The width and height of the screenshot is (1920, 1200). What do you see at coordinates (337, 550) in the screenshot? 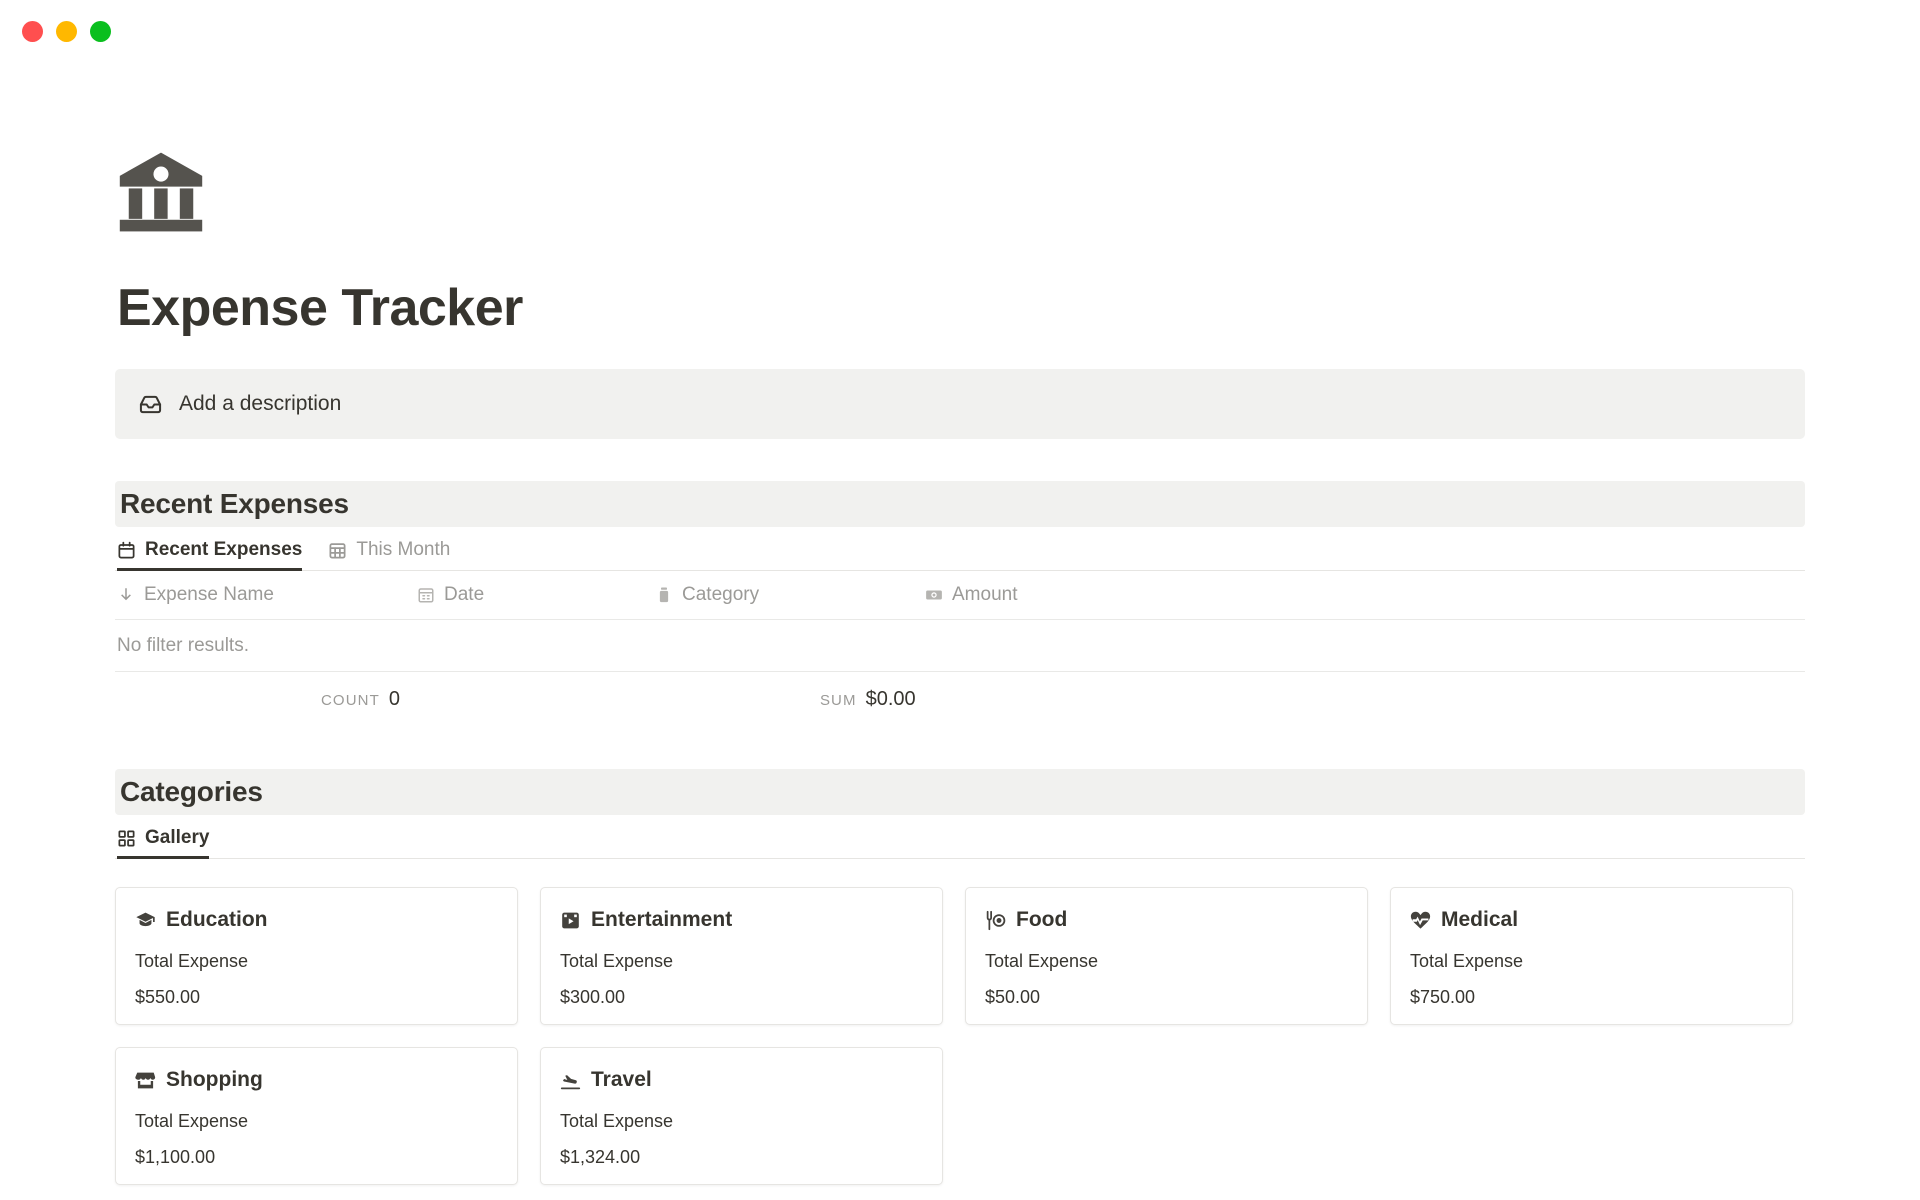
I see `calendar-grid-icon` at bounding box center [337, 550].